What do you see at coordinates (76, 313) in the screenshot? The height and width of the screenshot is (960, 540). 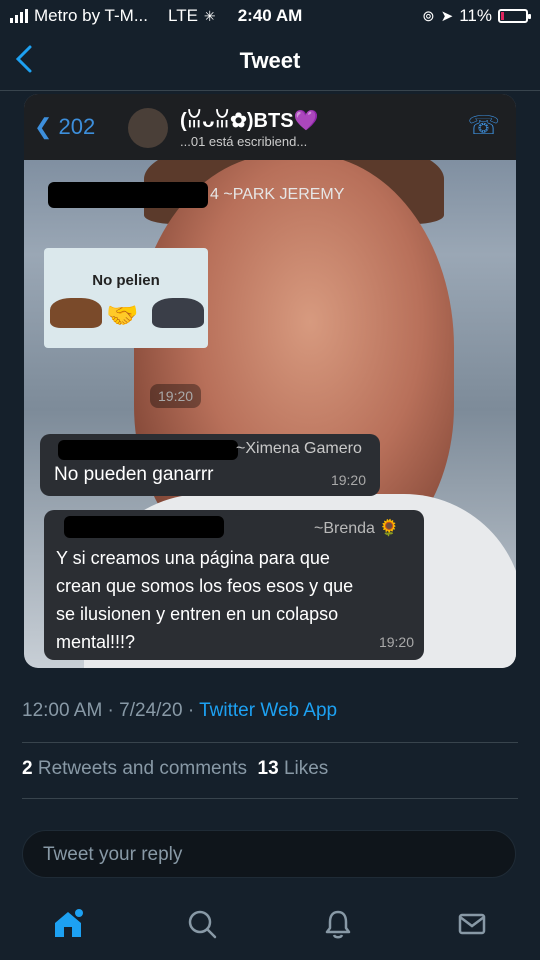 I see `horse-left` at bounding box center [76, 313].